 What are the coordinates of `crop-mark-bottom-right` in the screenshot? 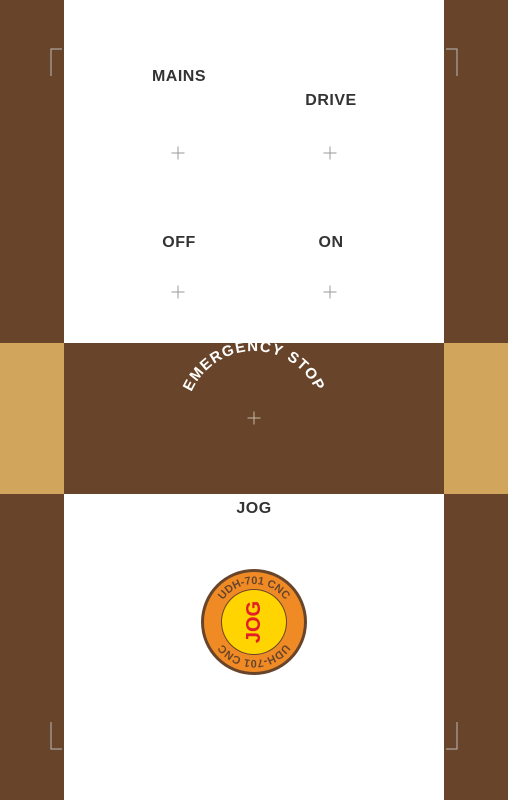 It's located at (452, 736).